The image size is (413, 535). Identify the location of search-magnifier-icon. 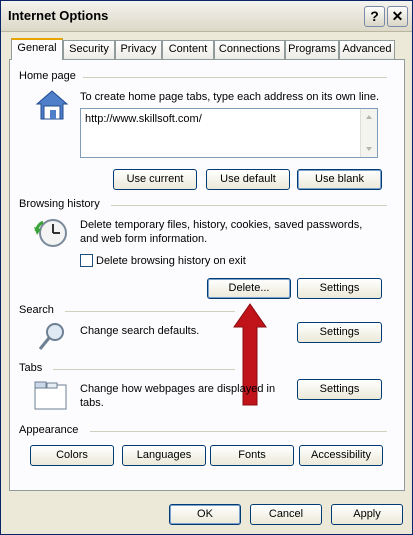
(51, 336).